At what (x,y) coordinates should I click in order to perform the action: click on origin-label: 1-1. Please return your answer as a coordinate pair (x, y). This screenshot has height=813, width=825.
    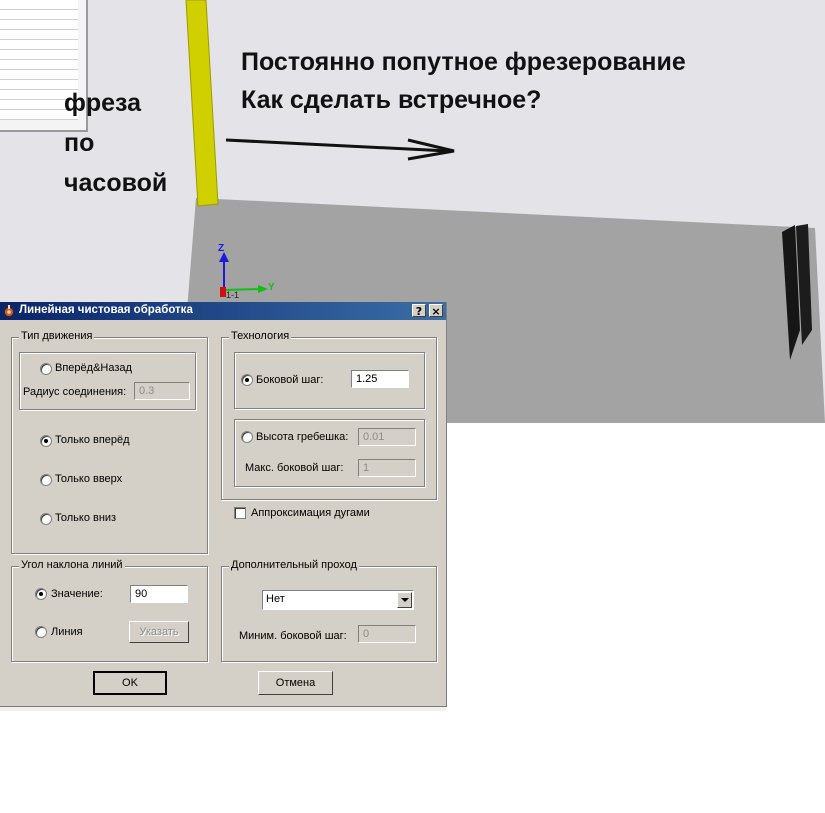
    Looking at the image, I should click on (233, 295).